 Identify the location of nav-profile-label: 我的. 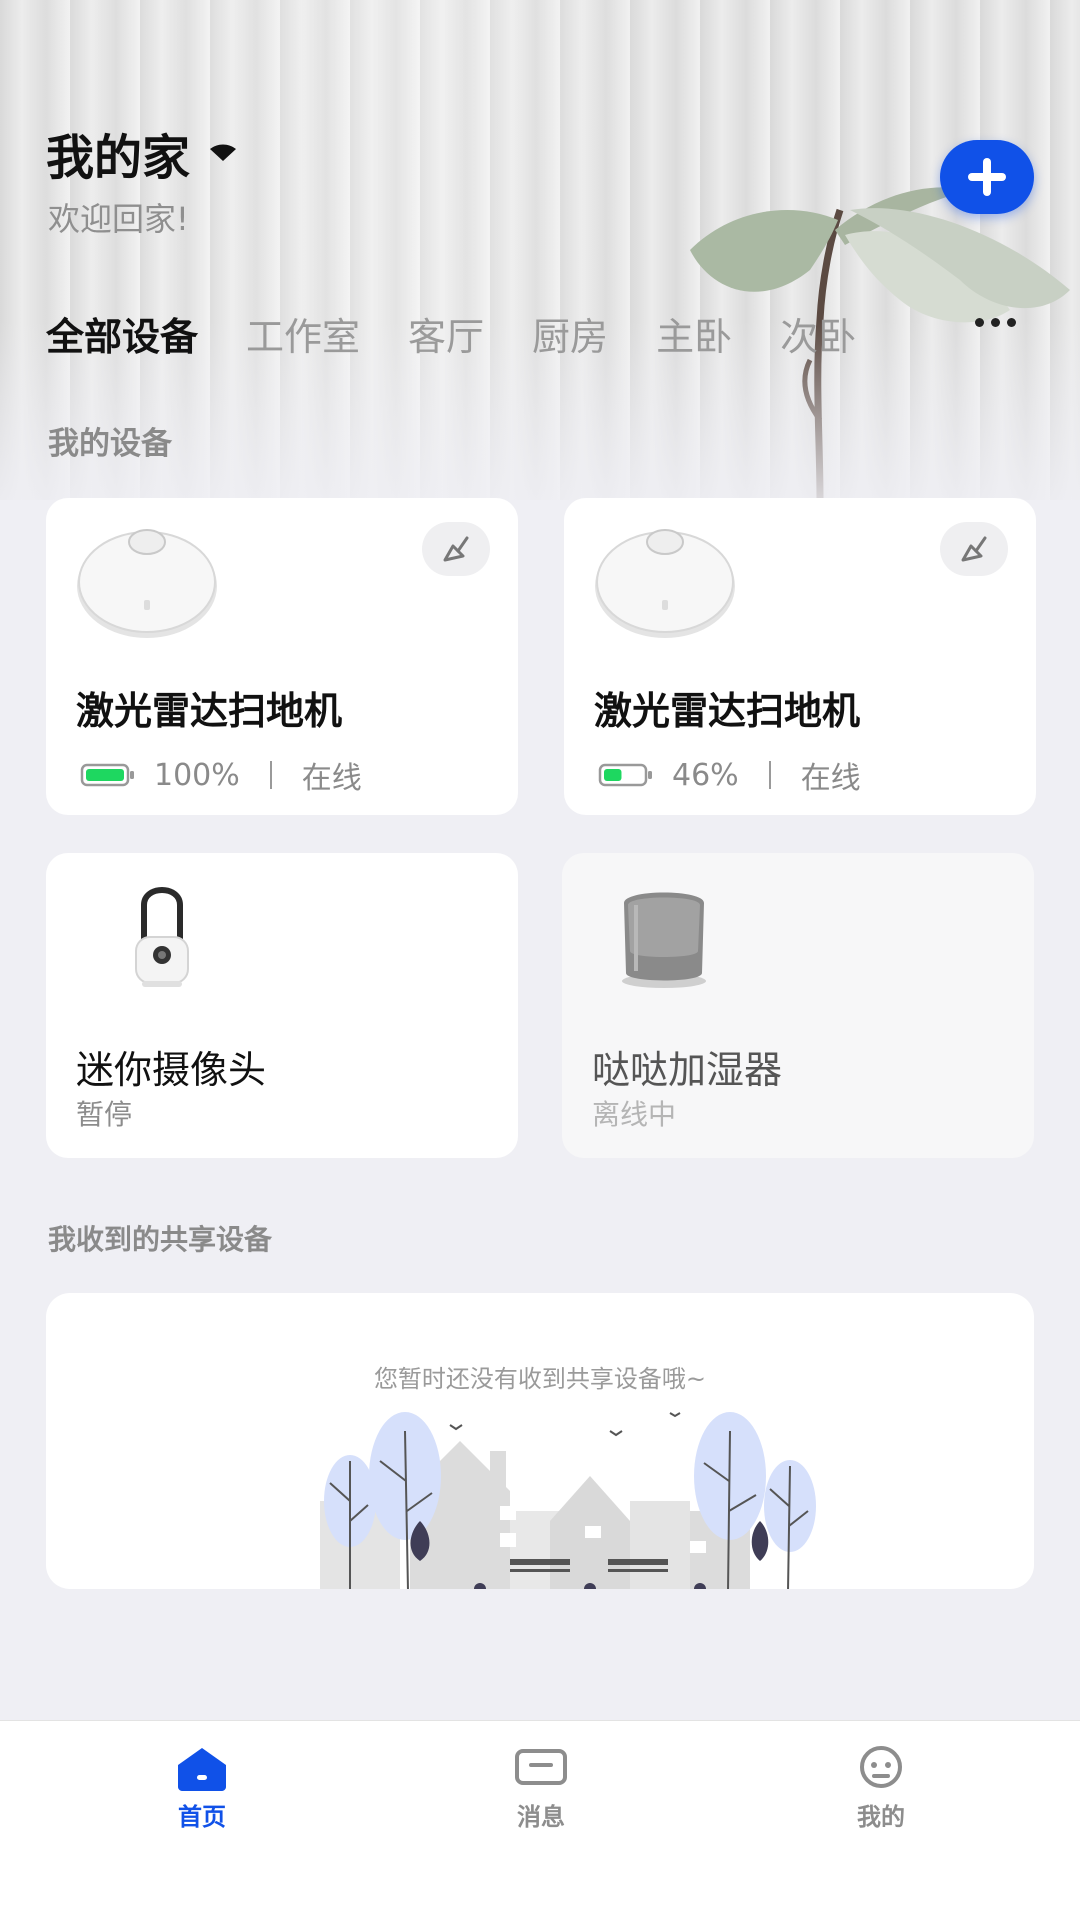
(881, 1817).